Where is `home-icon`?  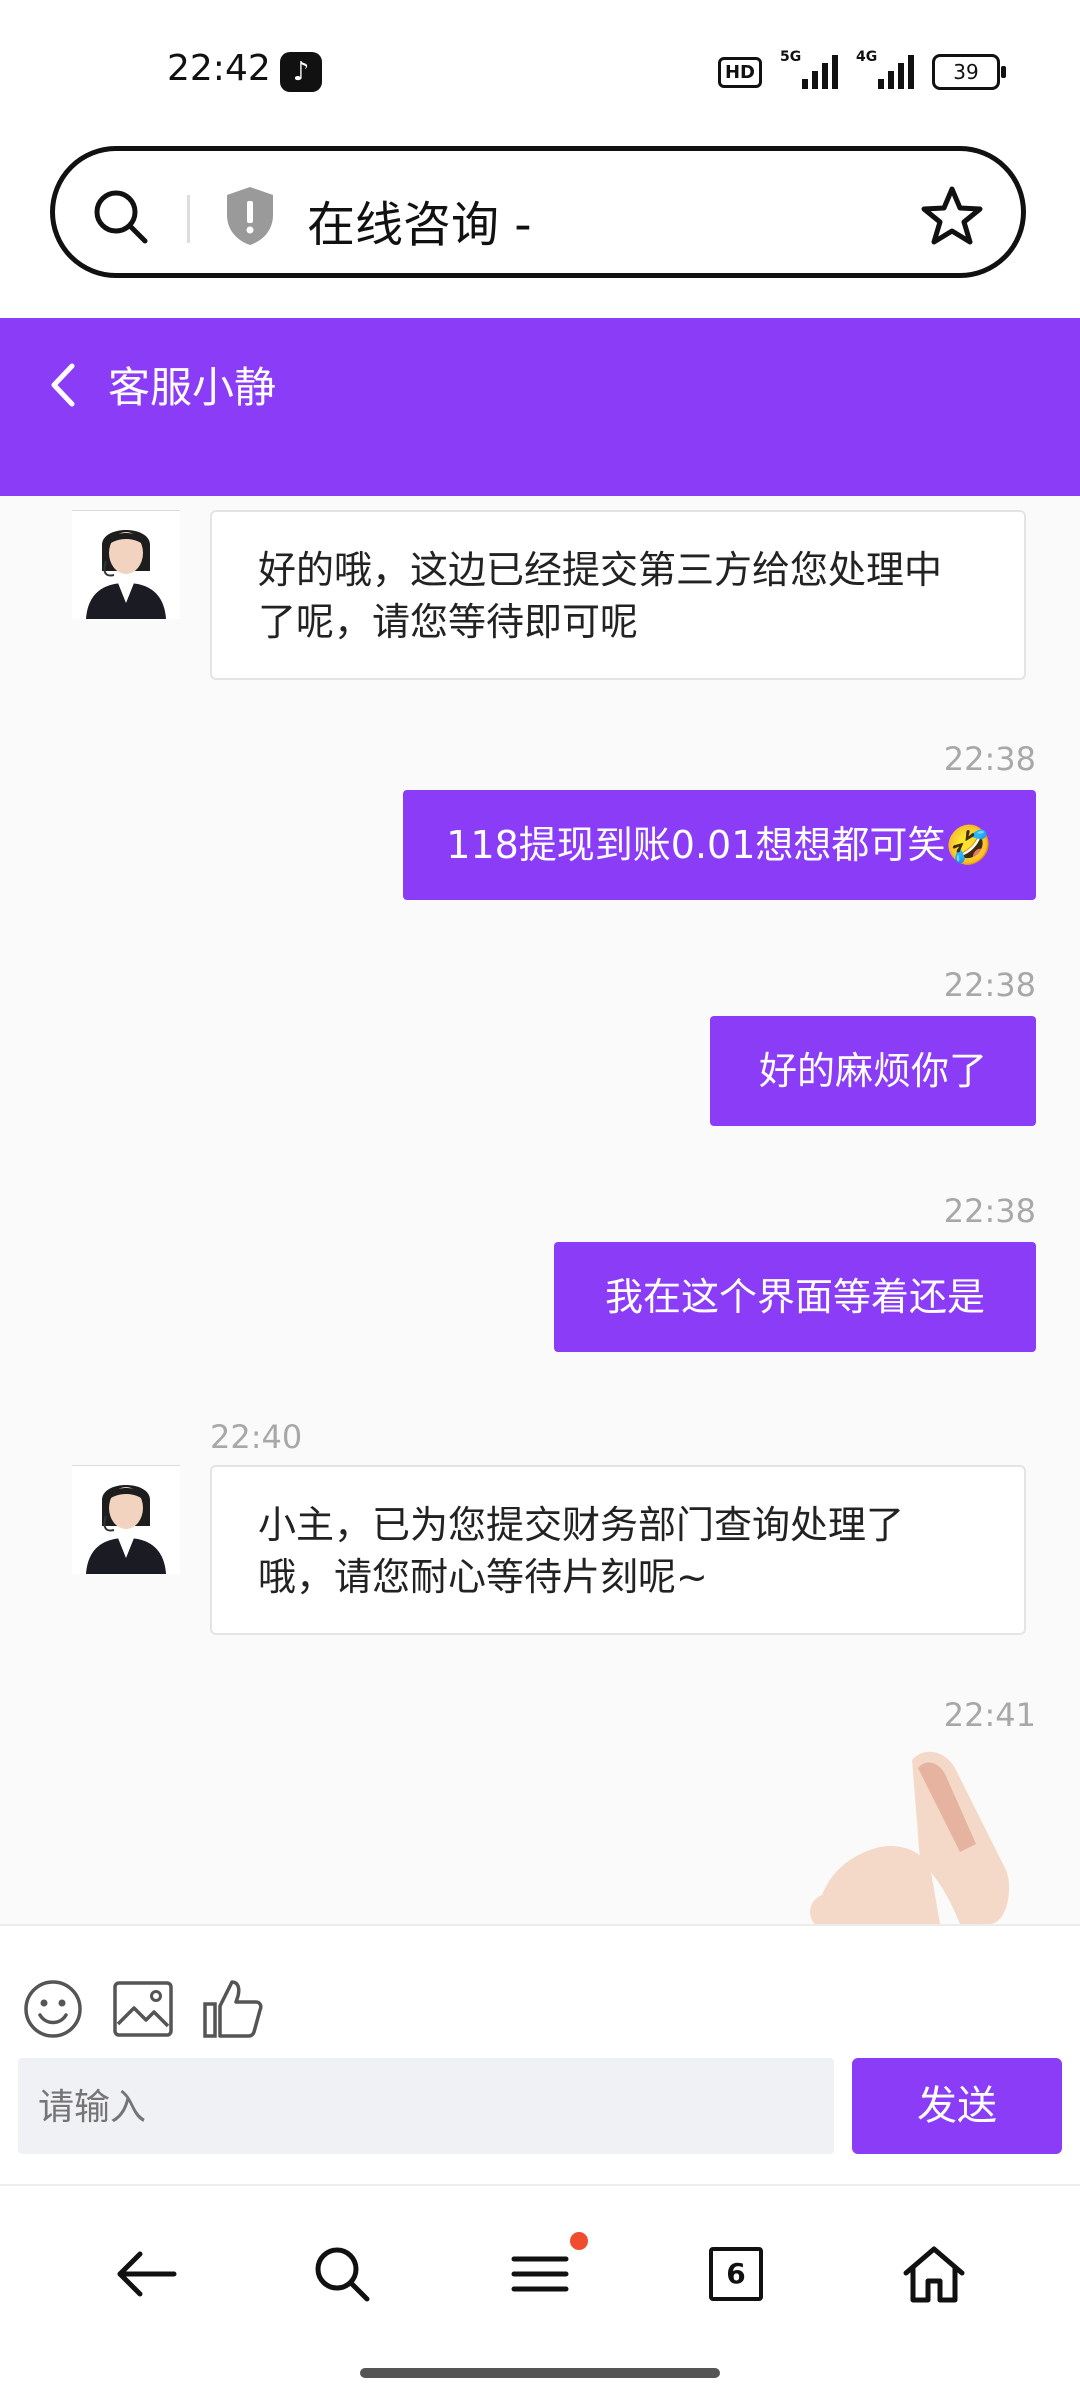 home-icon is located at coordinates (934, 2274).